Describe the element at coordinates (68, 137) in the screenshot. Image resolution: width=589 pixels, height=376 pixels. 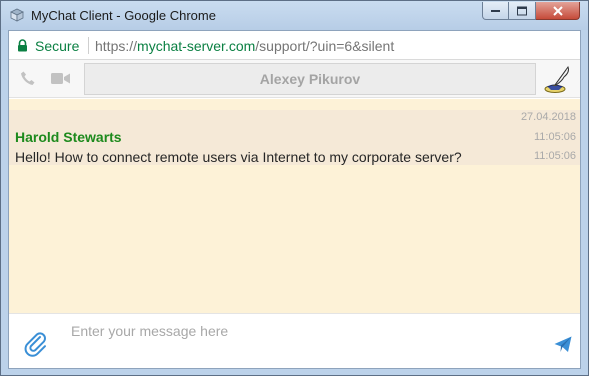
I see `message-sender: Harold Stewarts` at that location.